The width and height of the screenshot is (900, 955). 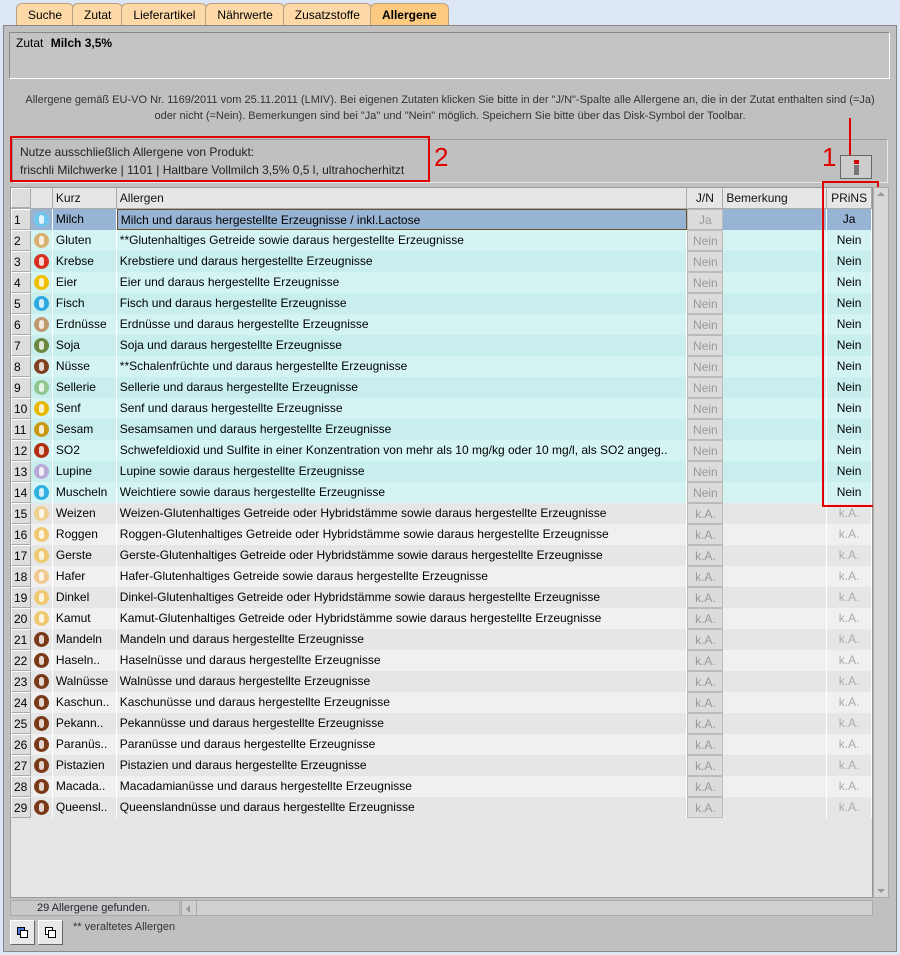 I want to click on tab-zusatzstoffe: Zusatzstoffe, so click(x=327, y=14).